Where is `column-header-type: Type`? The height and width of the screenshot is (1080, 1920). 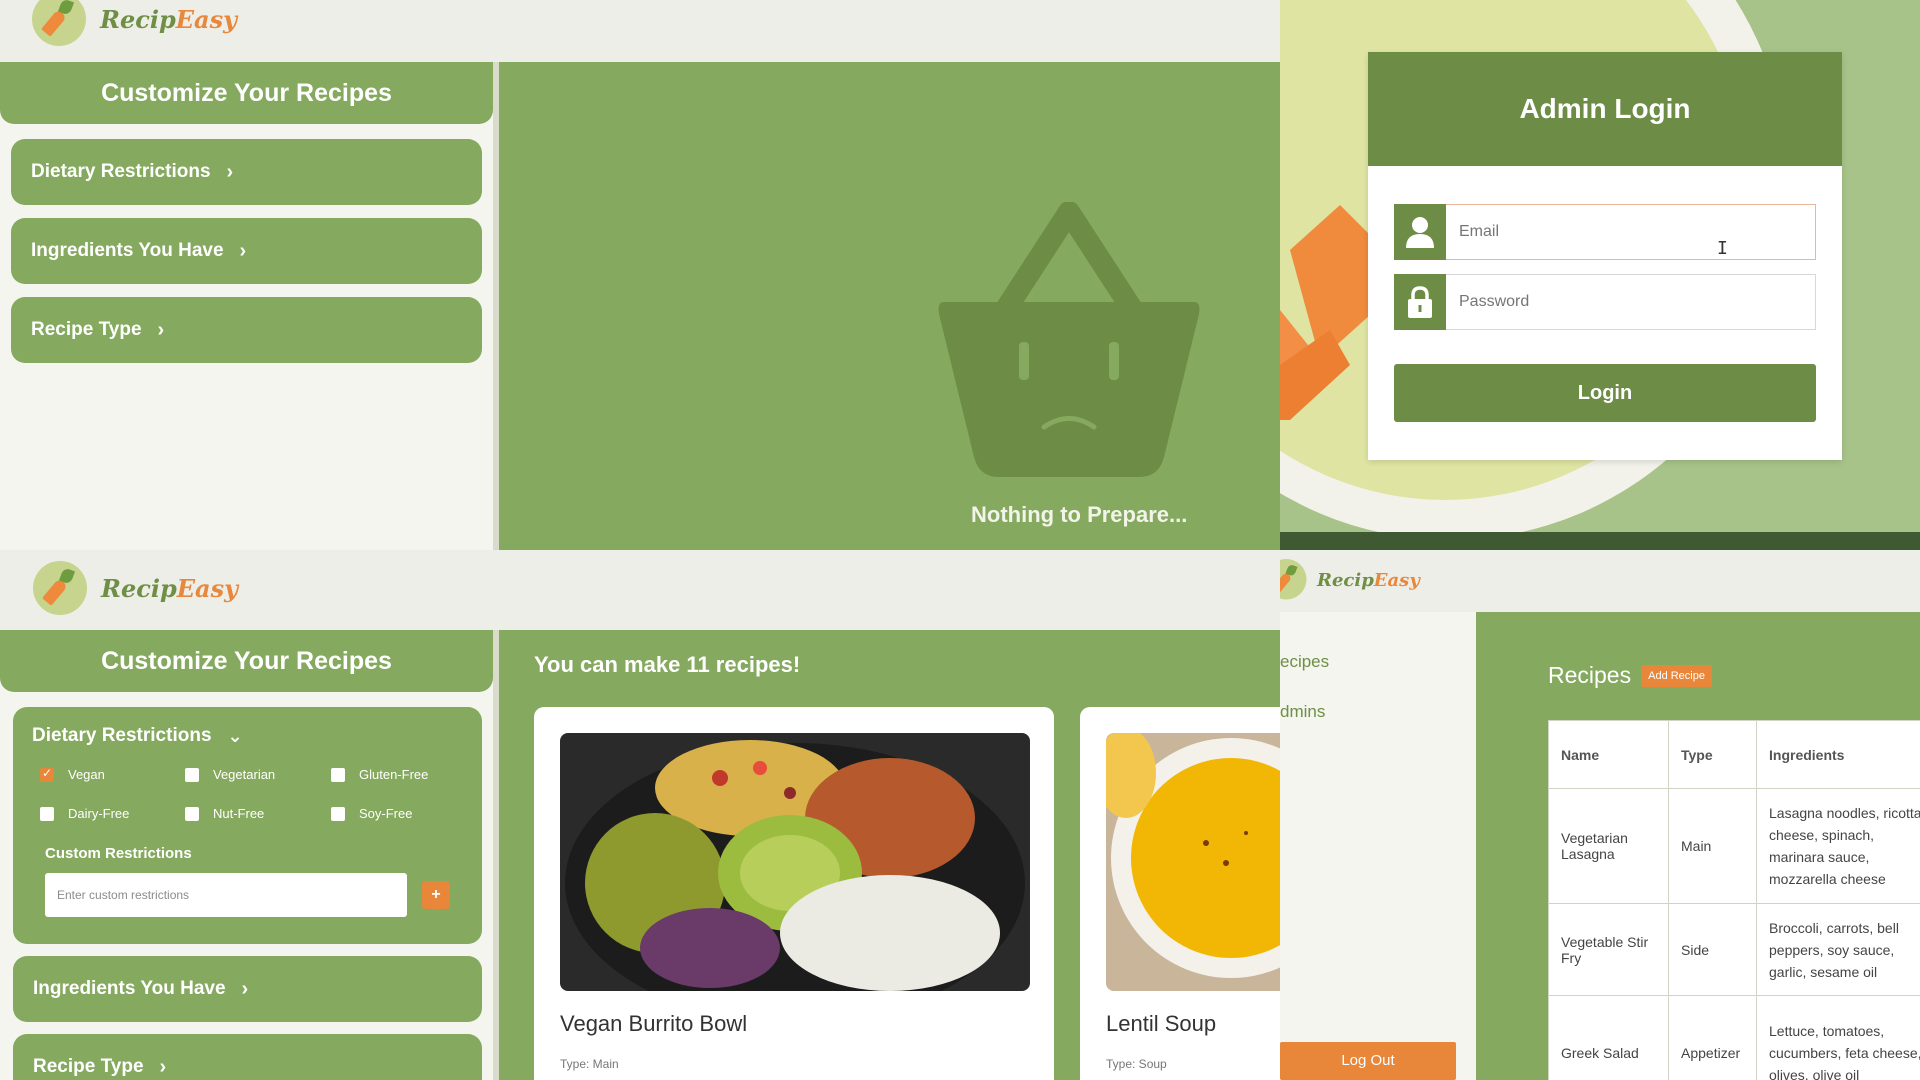
column-header-type: Type is located at coordinates (1712, 754).